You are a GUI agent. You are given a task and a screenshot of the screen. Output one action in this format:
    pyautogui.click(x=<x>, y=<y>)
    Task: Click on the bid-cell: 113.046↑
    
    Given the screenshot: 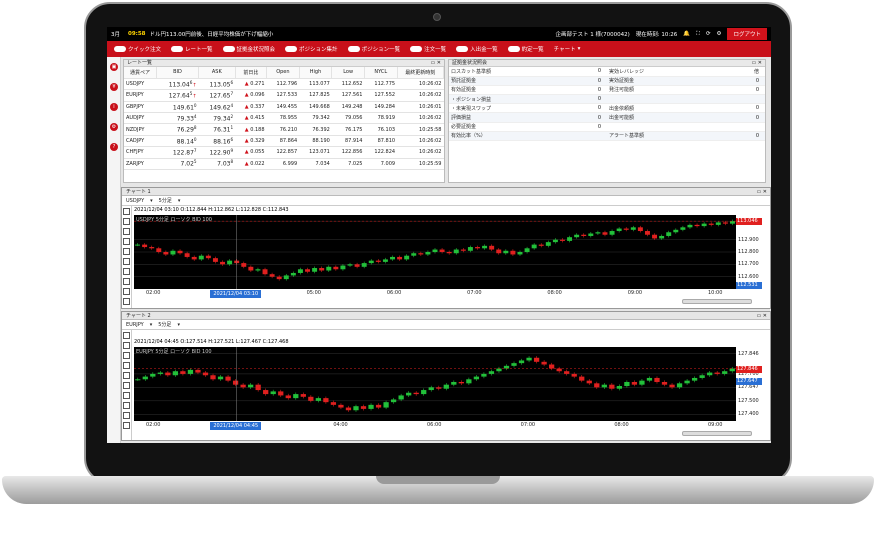 What is the action you would take?
    pyautogui.click(x=177, y=84)
    